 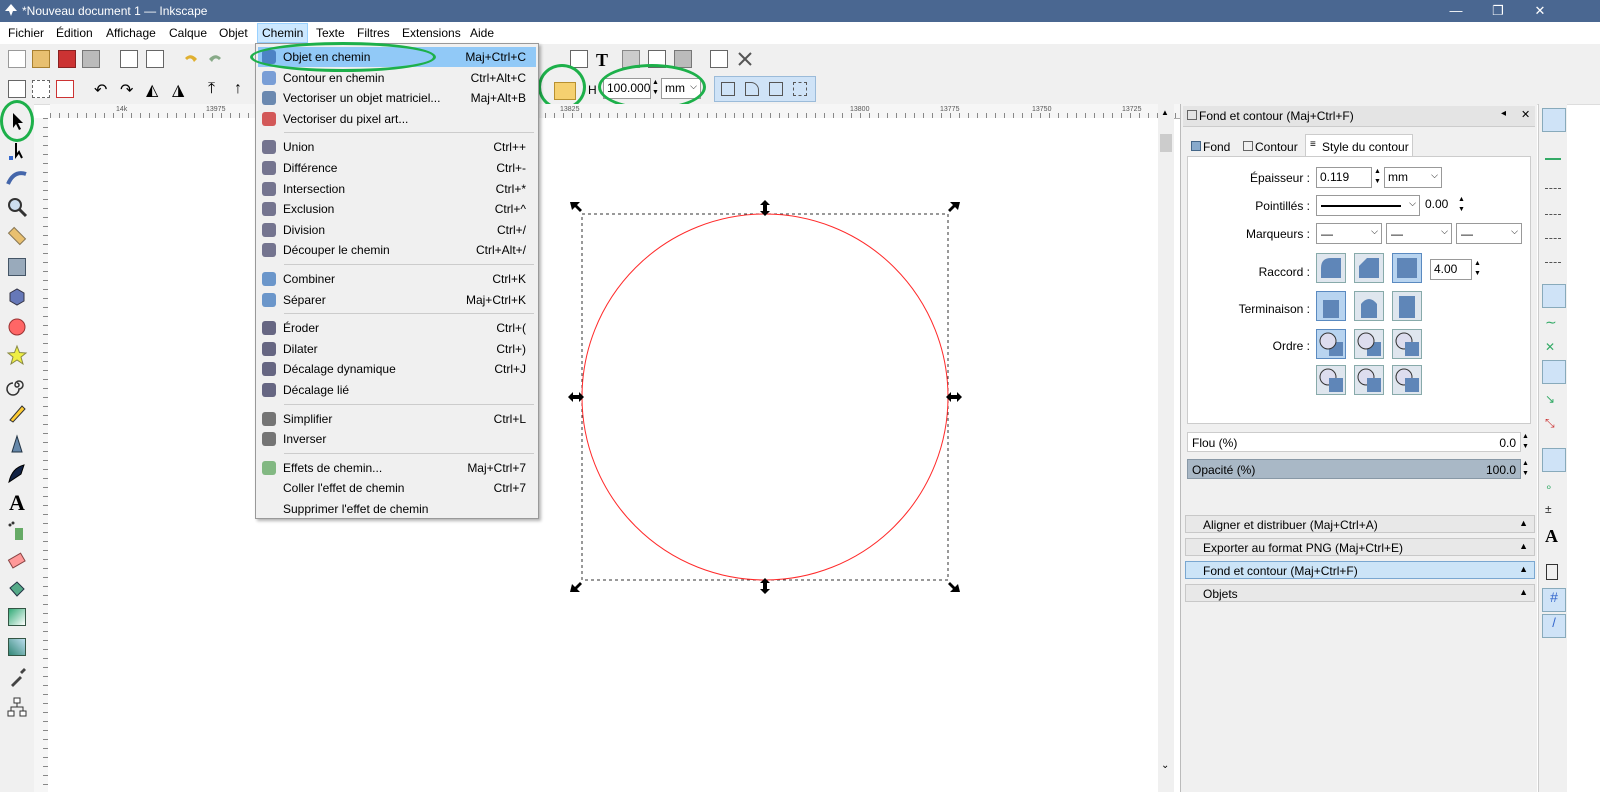 I want to click on menu-item-difference: Différence Ctrl+-, so click(x=397, y=168).